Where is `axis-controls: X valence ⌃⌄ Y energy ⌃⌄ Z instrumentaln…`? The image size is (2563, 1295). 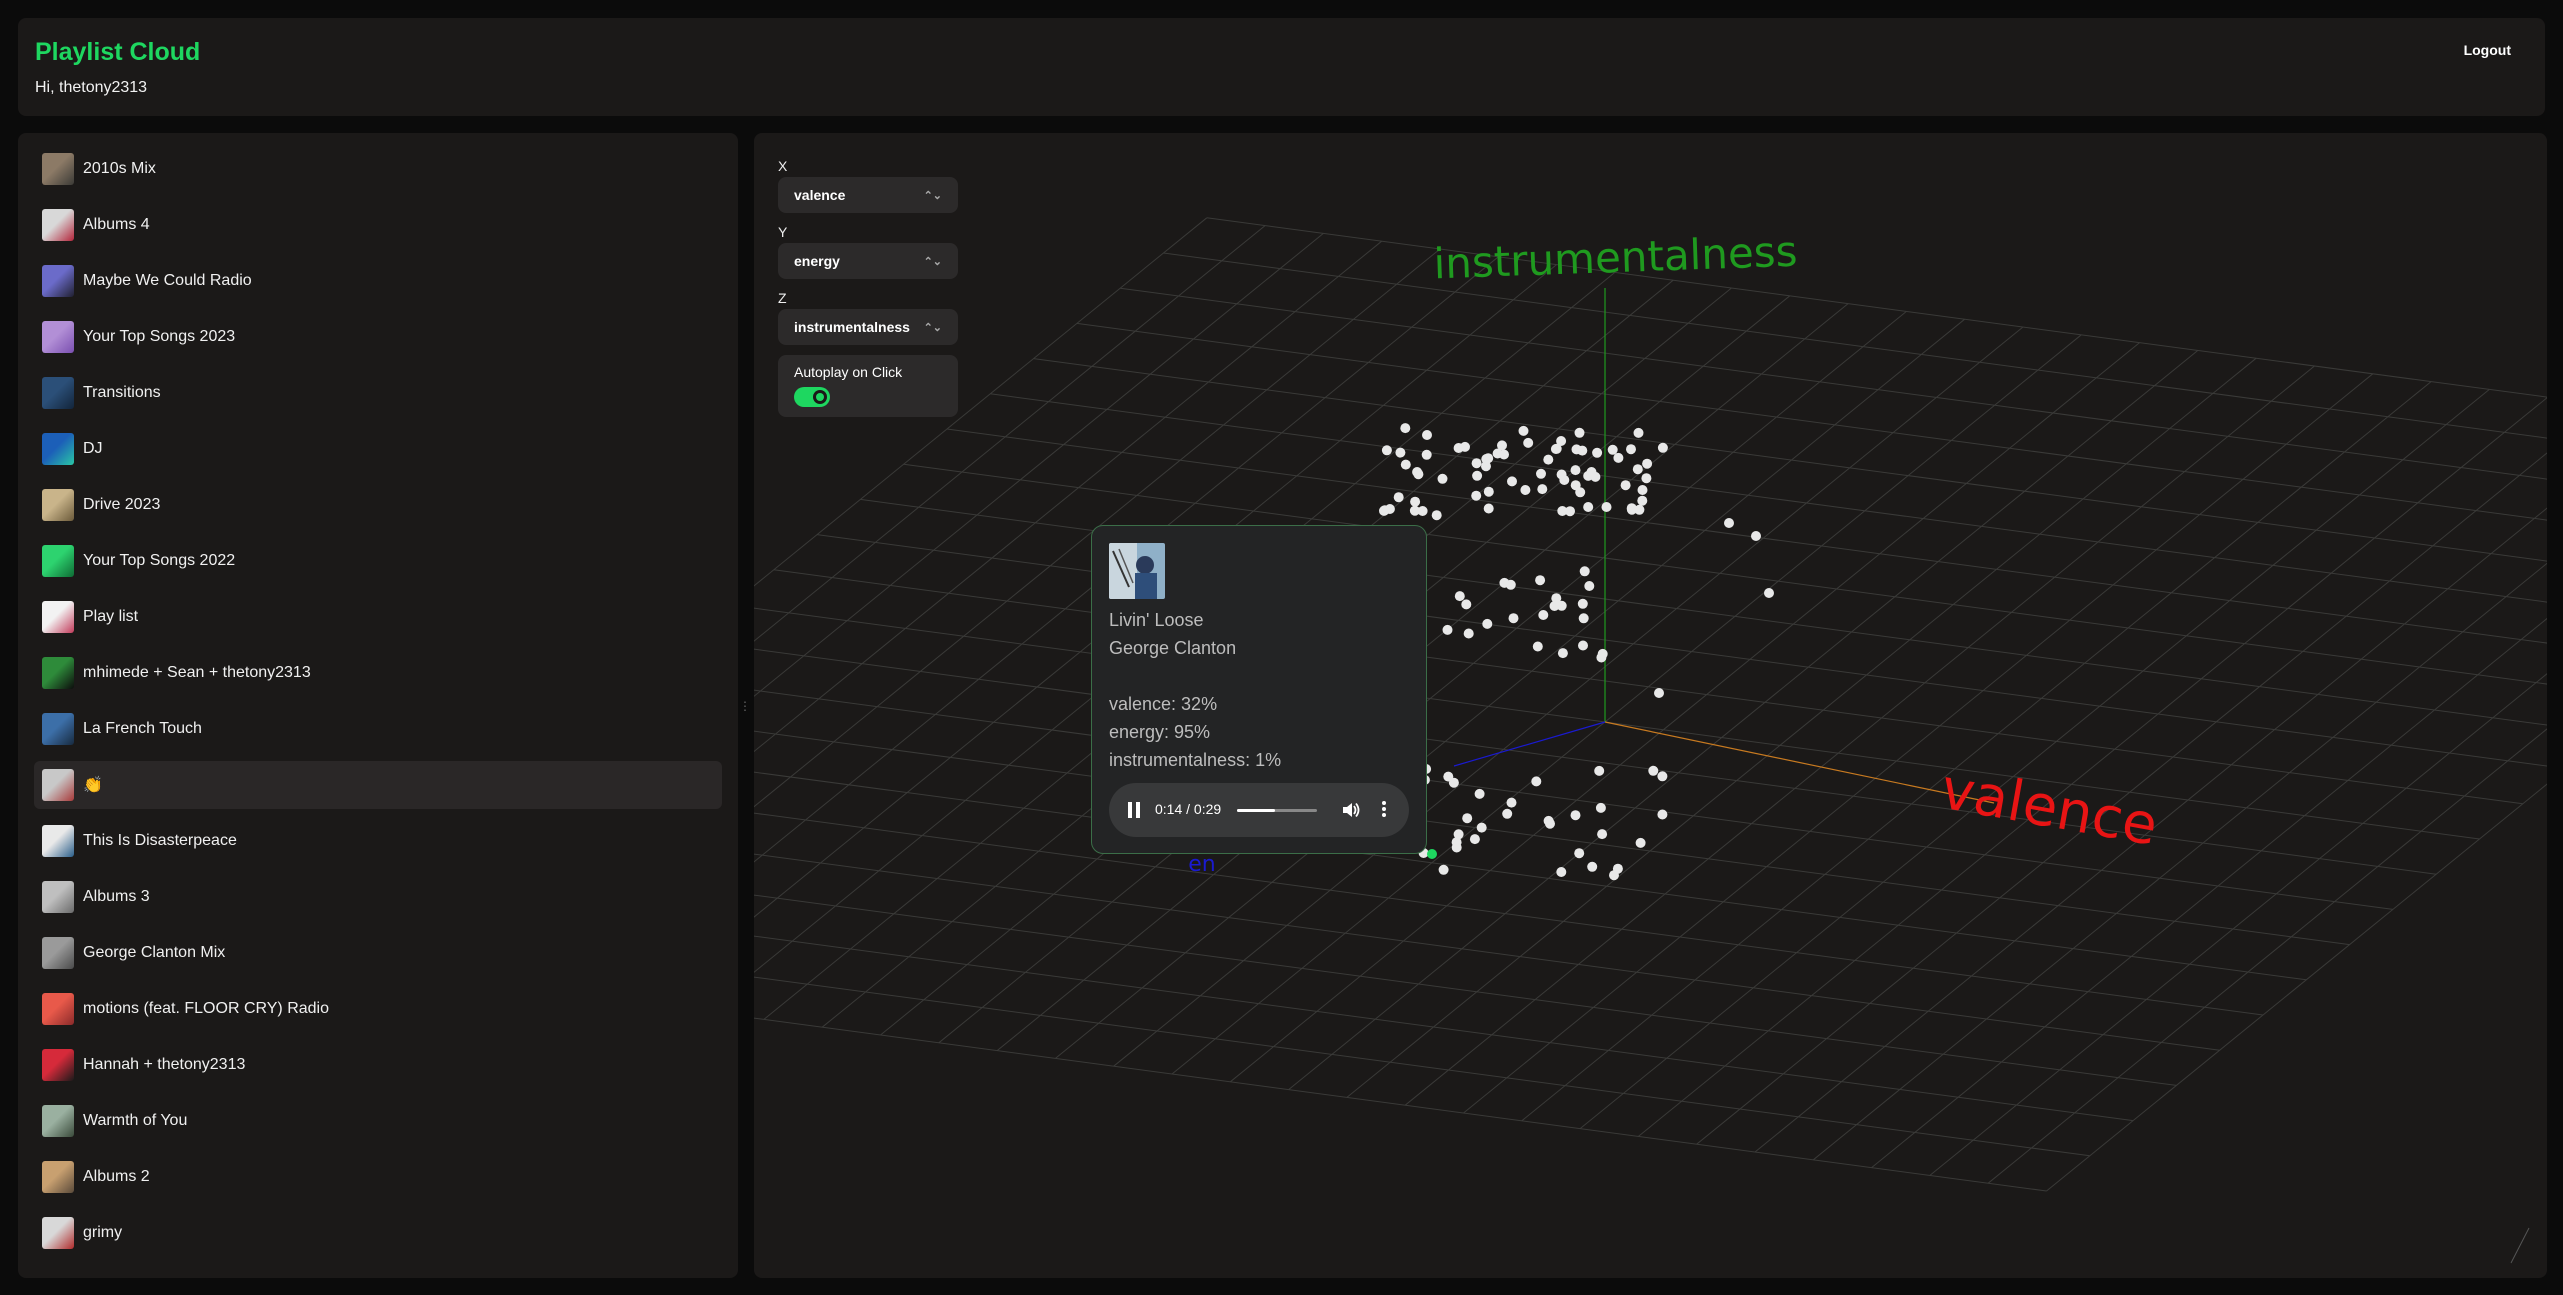 axis-controls: X valence ⌃⌄ Y energy ⌃⌄ Z instrumentaln… is located at coordinates (868, 287).